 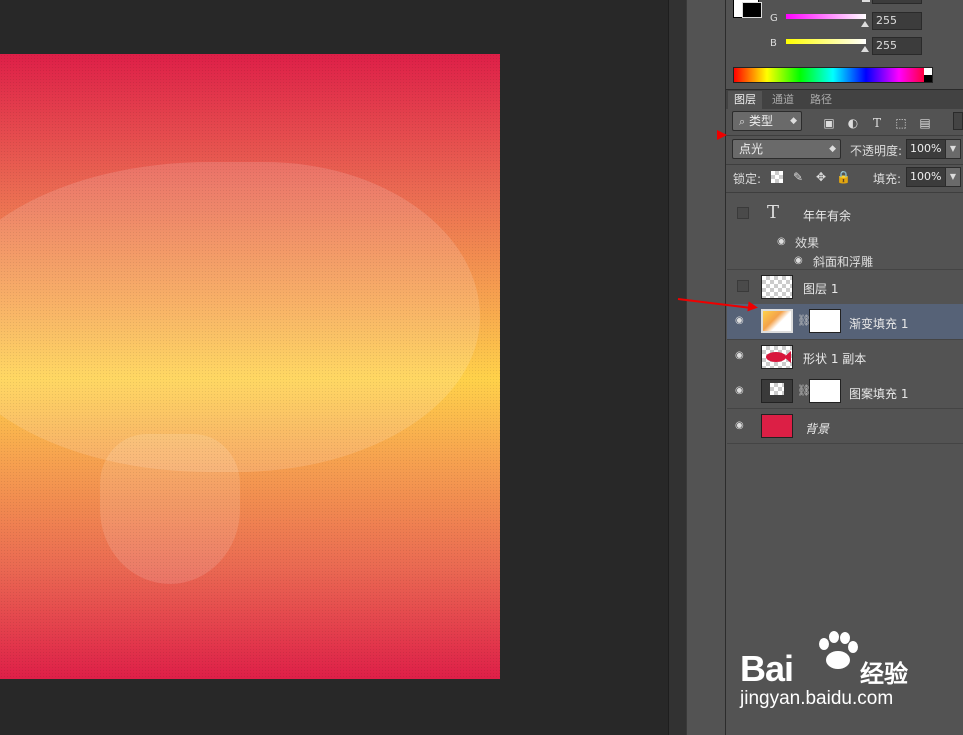 I want to click on background-thumbnail, so click(x=777, y=426).